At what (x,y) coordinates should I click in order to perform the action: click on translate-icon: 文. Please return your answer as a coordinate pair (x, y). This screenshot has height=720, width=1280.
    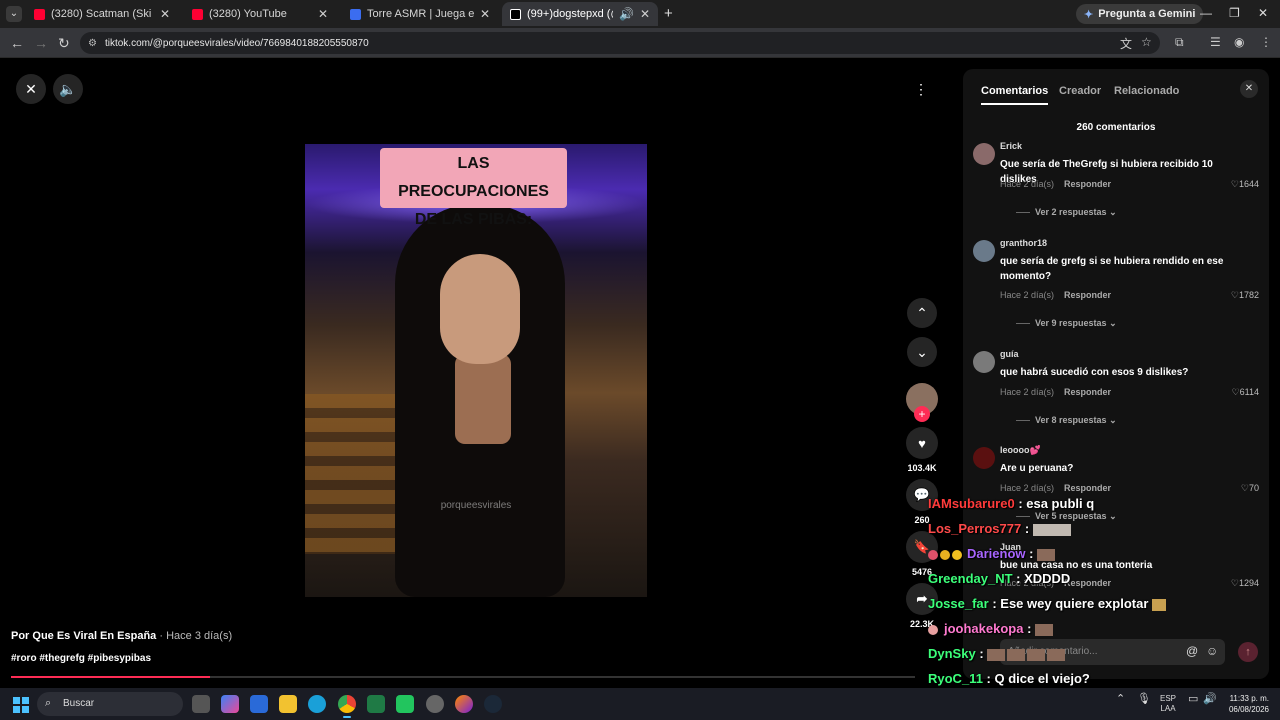
    Looking at the image, I should click on (1126, 43).